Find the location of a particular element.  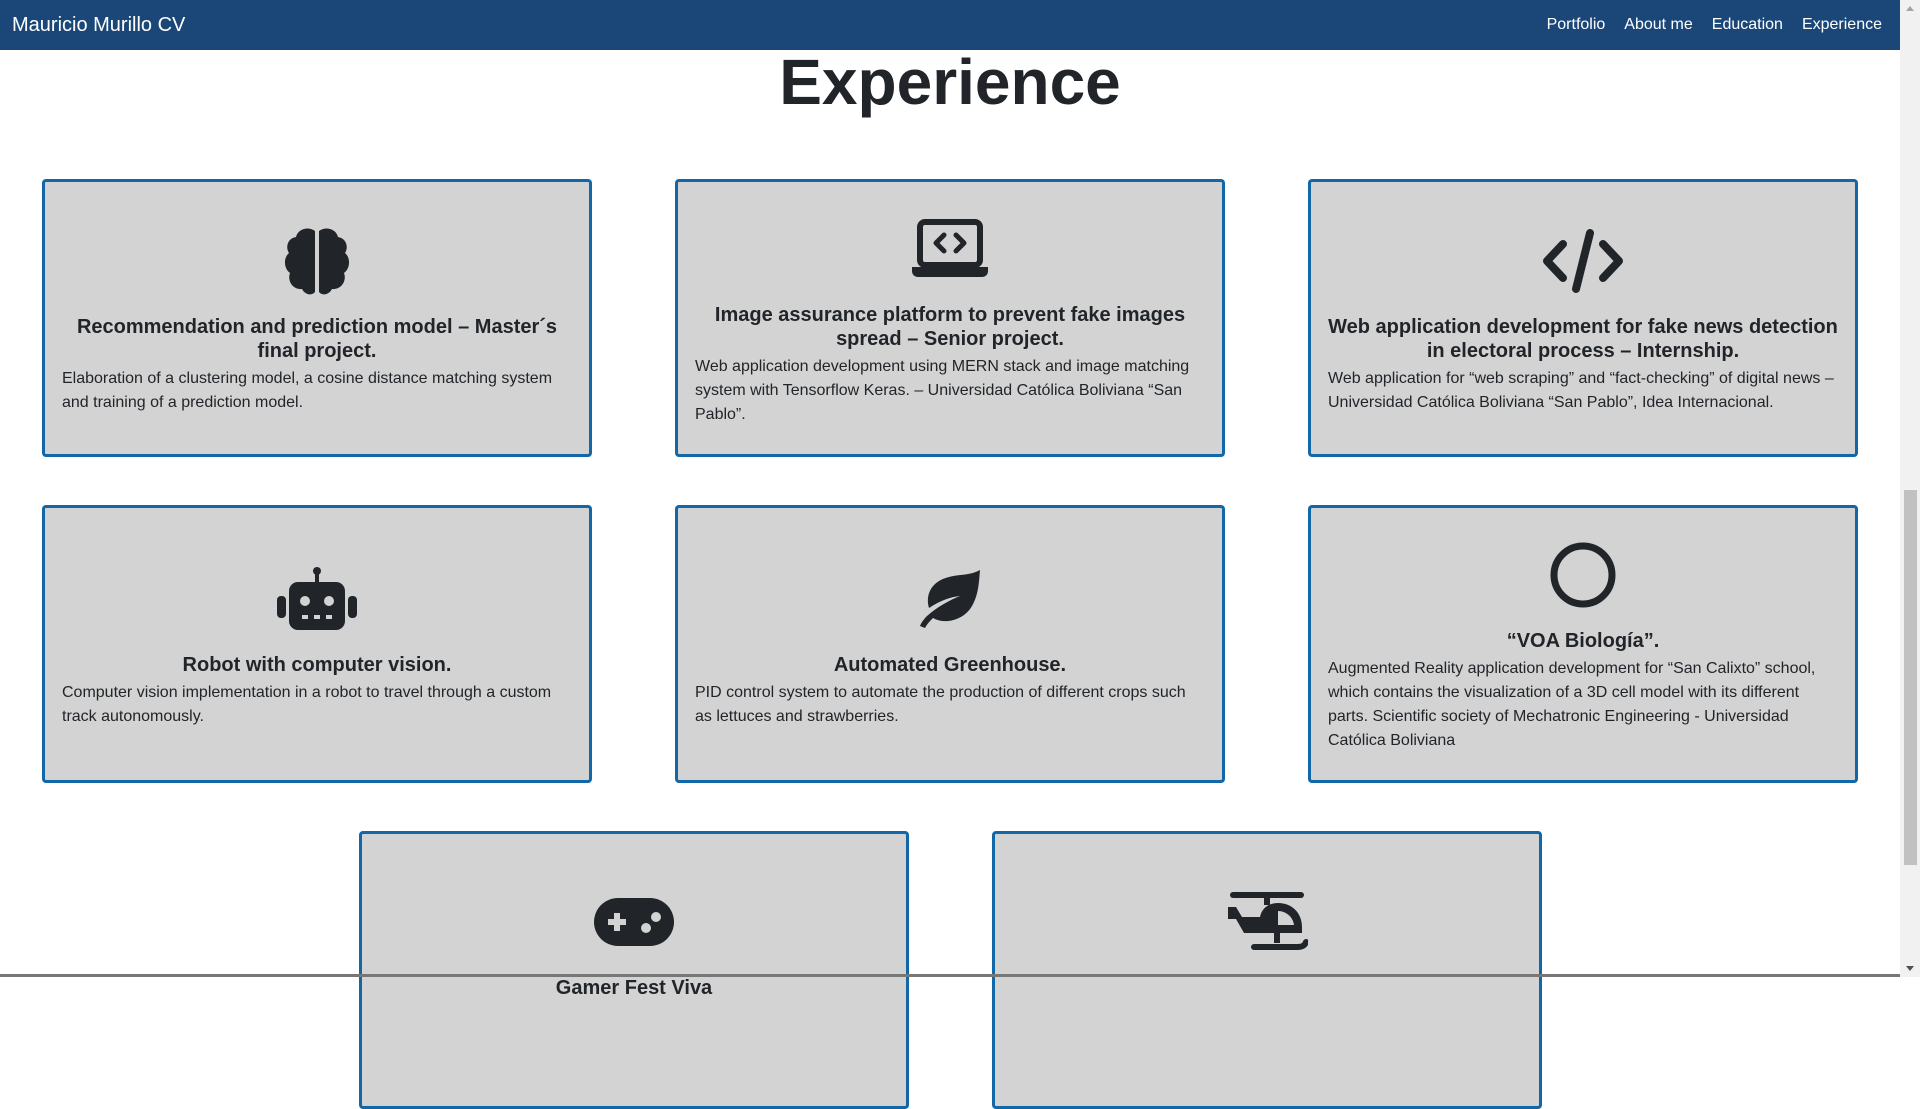

card-title: Automated Greenhouse. is located at coordinates (950, 665).